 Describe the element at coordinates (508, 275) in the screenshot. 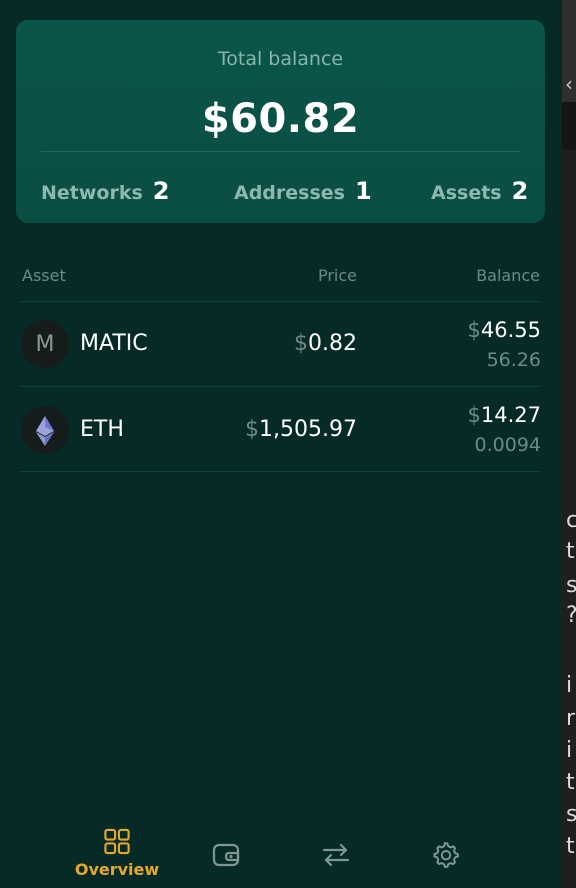

I see `balance-column-header: Balance` at that location.